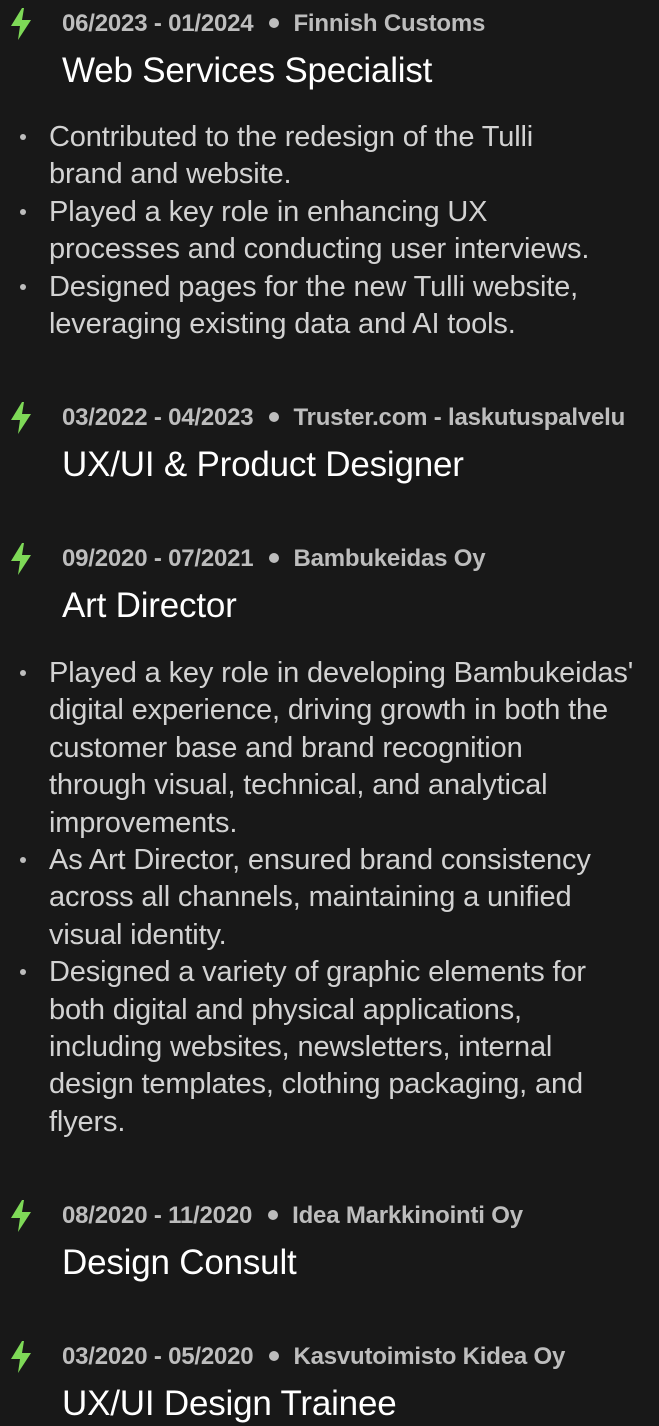 The image size is (659, 1426). I want to click on entry-title: Design Consult, so click(179, 1262).